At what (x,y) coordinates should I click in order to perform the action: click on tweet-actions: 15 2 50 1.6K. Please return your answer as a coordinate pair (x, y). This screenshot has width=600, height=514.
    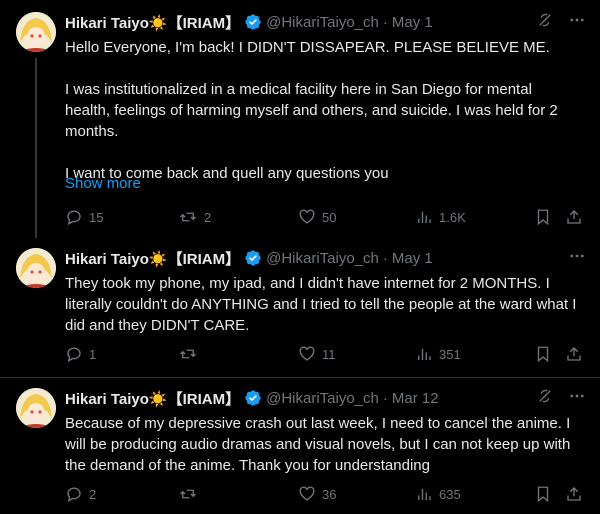
    Looking at the image, I should click on (325, 217).